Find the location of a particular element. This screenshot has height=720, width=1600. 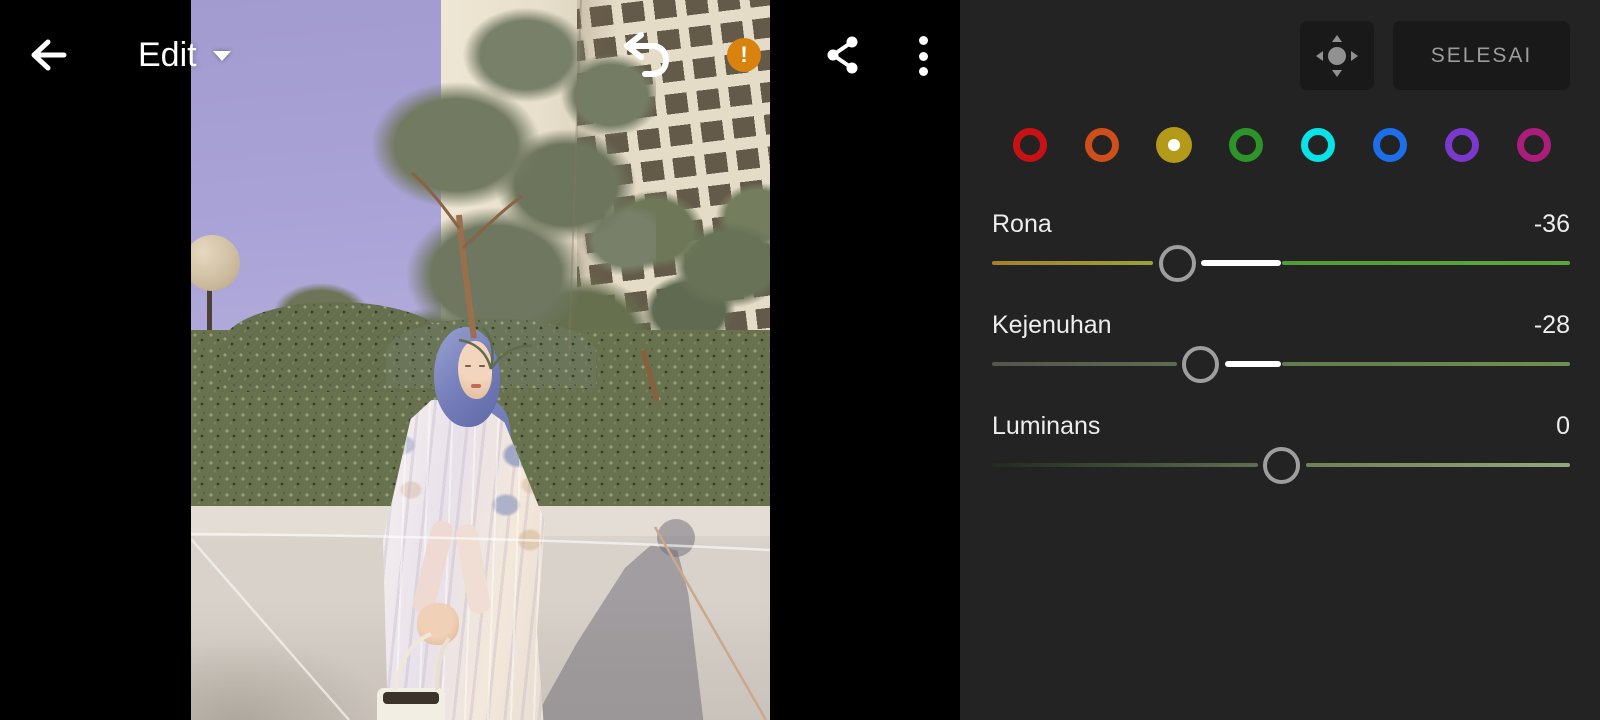

channel-red-ring is located at coordinates (1030, 145).